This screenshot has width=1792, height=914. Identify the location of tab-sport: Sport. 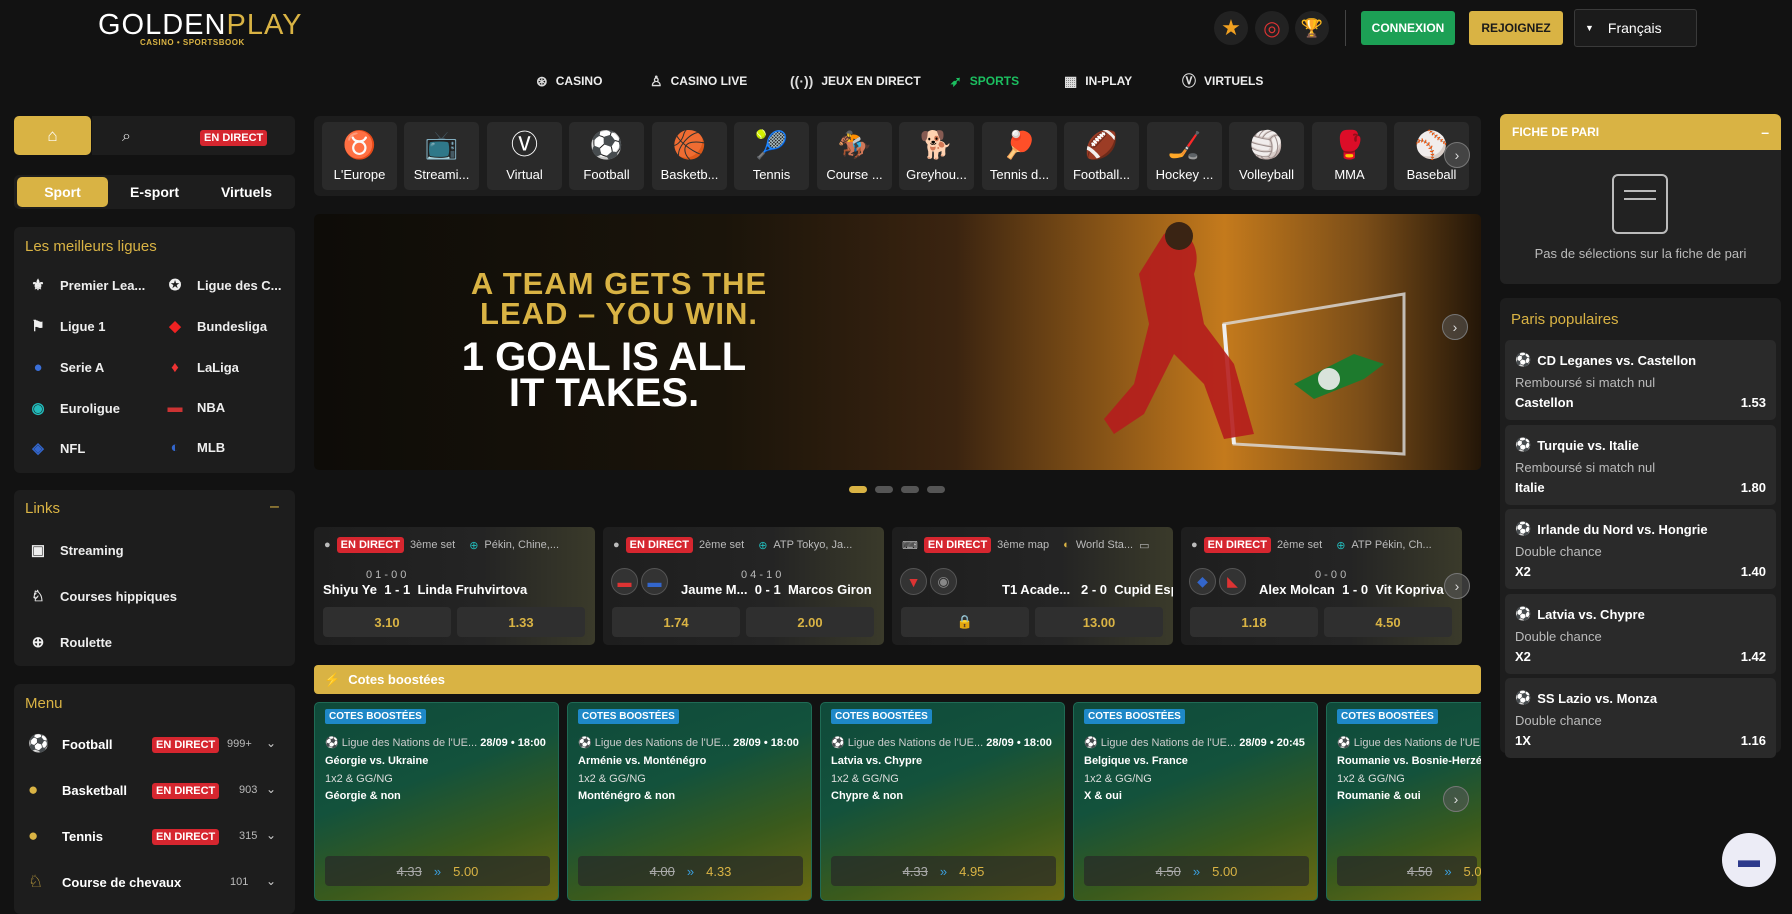
(62, 192).